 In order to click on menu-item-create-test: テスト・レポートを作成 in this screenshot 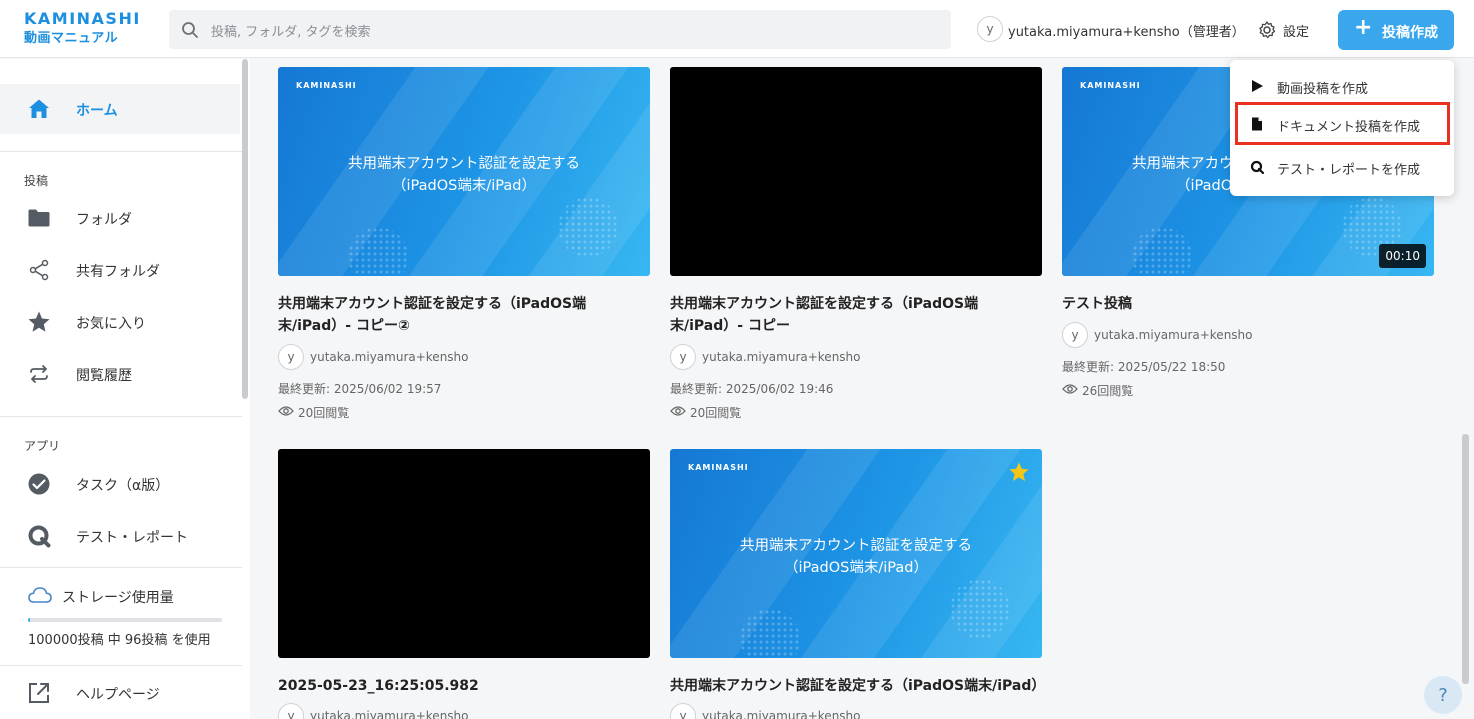, I will do `click(1342, 167)`.